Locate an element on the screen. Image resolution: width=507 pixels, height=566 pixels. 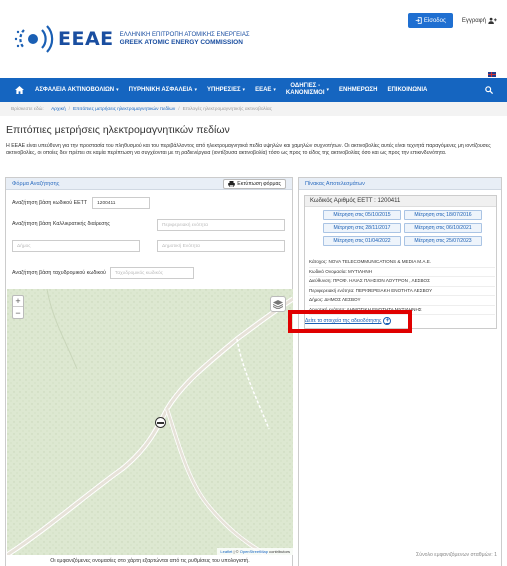
register-label: Εγγραφή is located at coordinates (473, 20).